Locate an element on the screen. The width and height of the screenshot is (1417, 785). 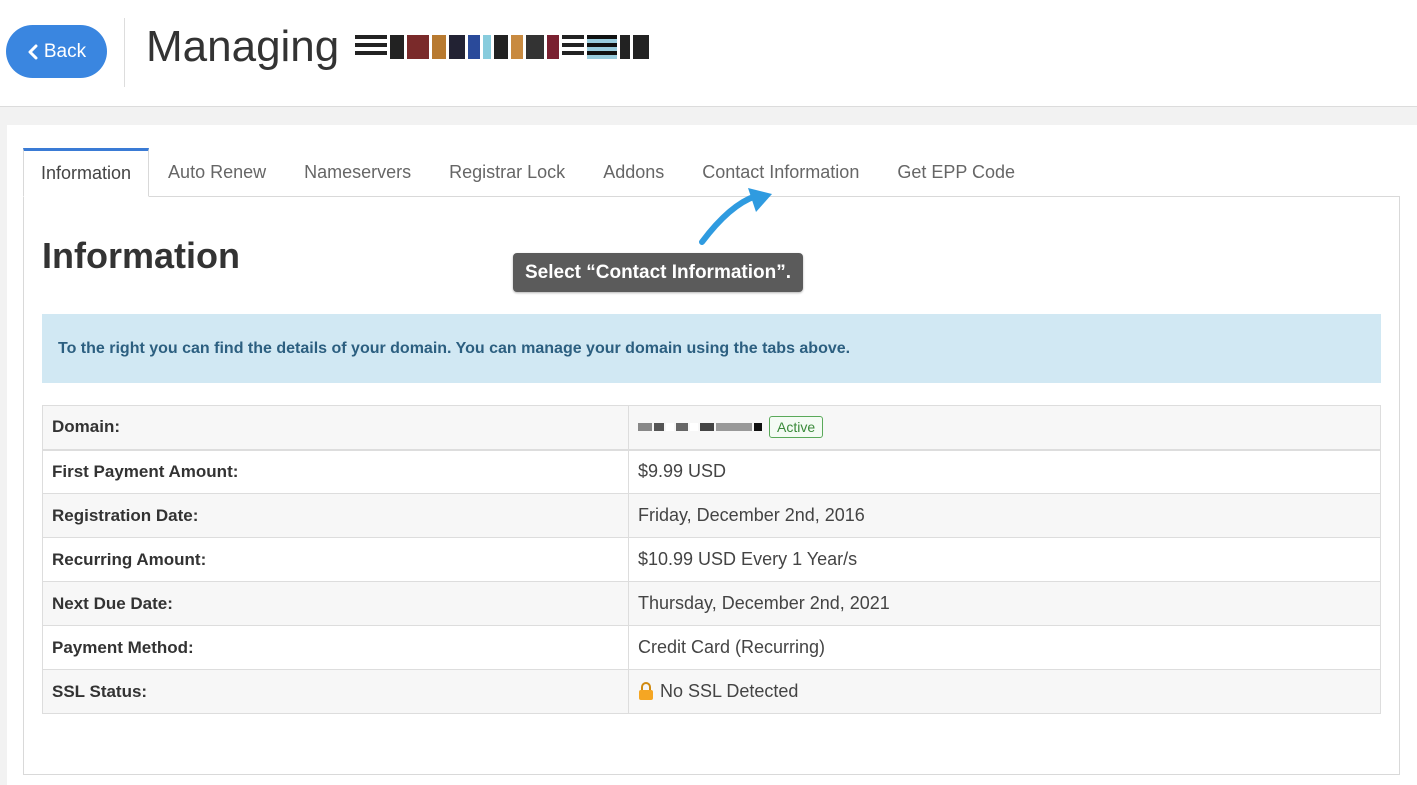
status-badge: Active is located at coordinates (796, 427).